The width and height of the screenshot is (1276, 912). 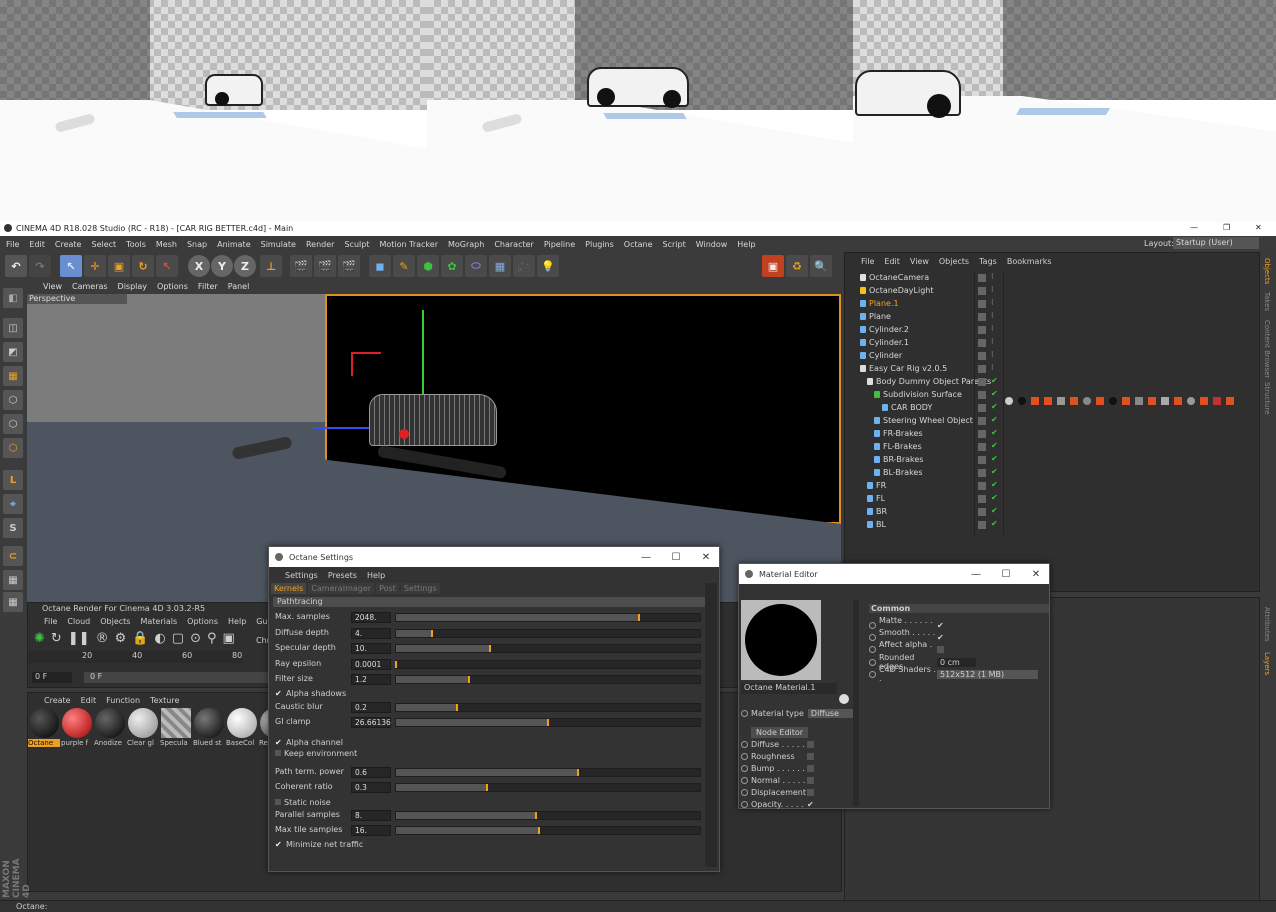 What do you see at coordinates (136, 244) in the screenshot?
I see `menu-tools: Tools` at bounding box center [136, 244].